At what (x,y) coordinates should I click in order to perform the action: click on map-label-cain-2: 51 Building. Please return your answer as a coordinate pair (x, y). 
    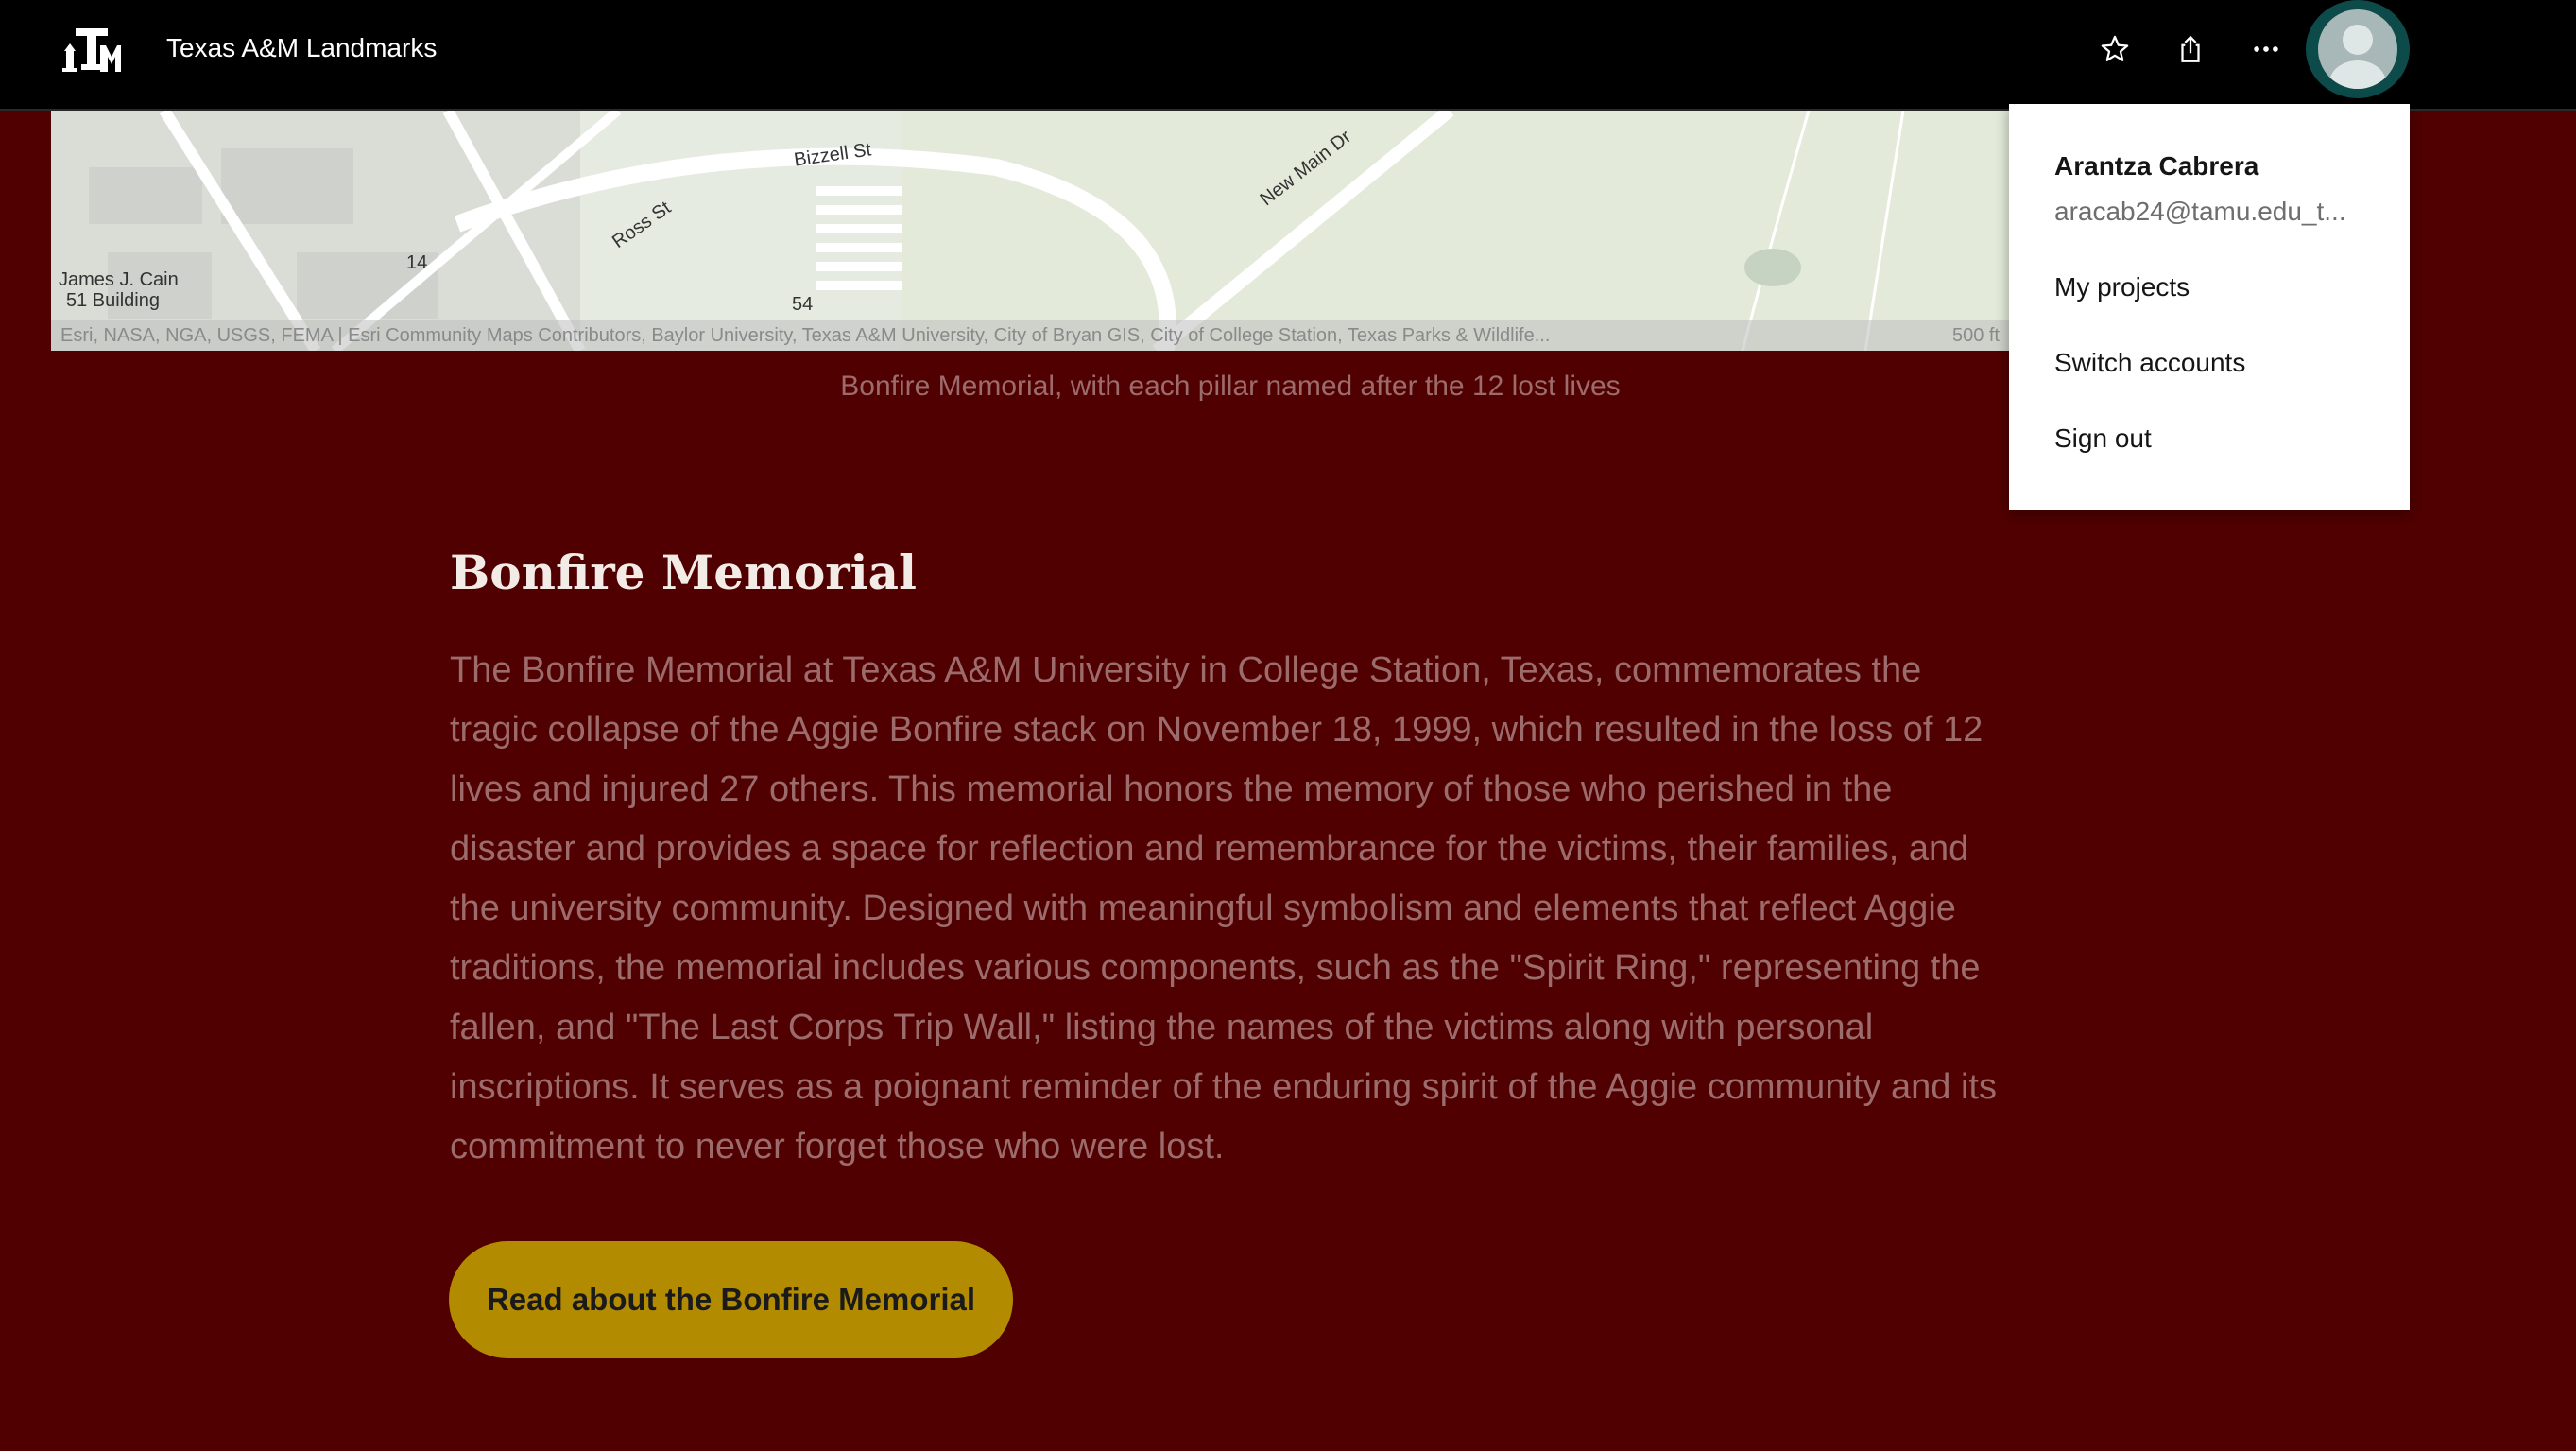
    Looking at the image, I should click on (113, 300).